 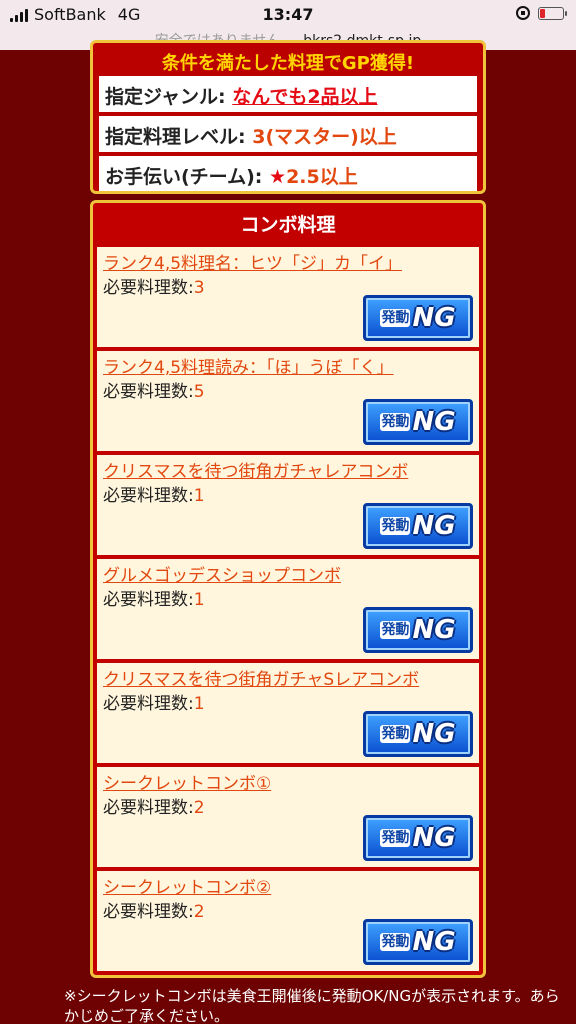 What do you see at coordinates (187, 177) in the screenshot?
I see `condition-label: お手伝い(チーム):` at bounding box center [187, 177].